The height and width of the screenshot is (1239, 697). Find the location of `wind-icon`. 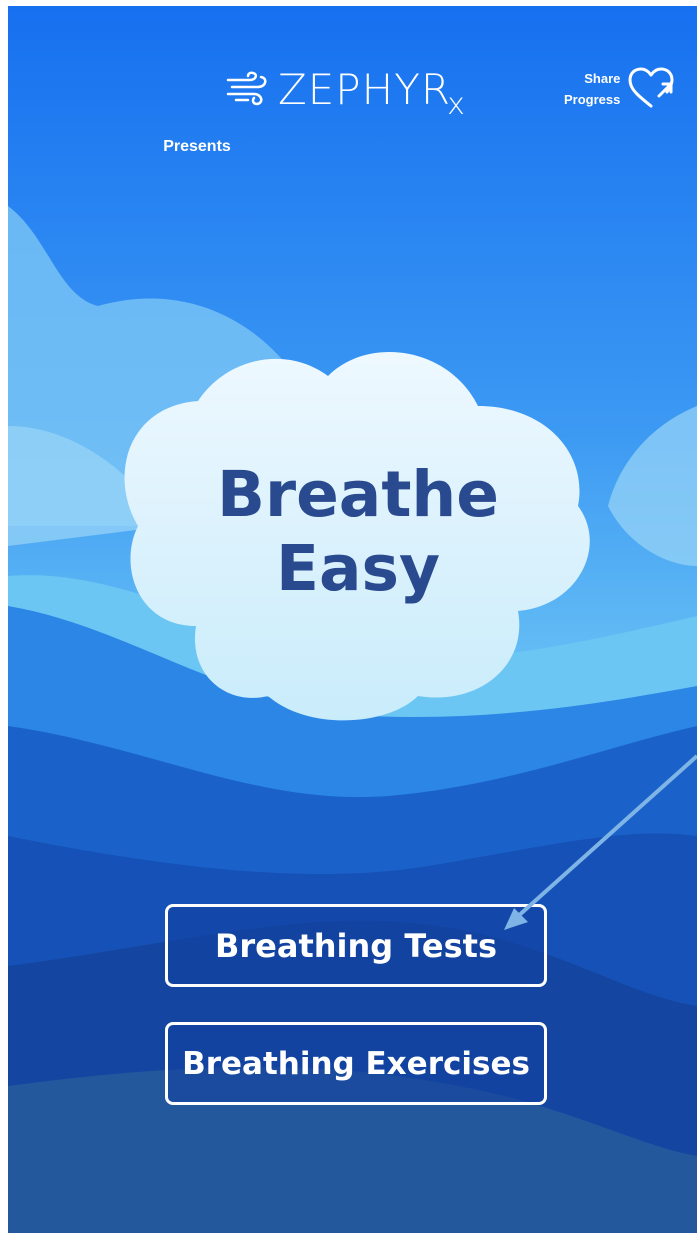

wind-icon is located at coordinates (246, 88).